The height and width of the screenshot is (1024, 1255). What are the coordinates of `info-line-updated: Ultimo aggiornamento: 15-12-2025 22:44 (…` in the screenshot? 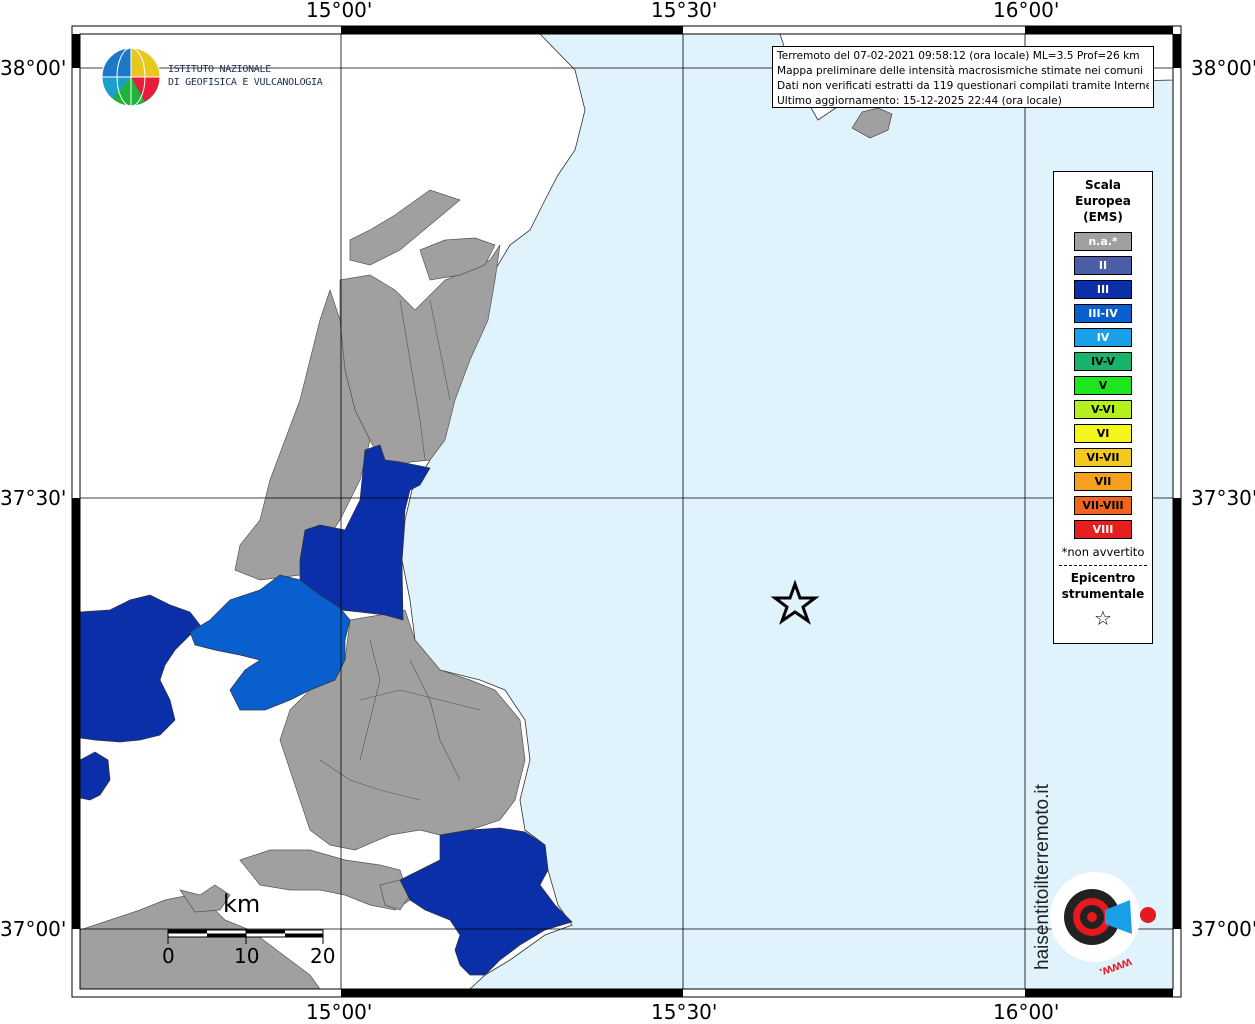 It's located at (919, 101).